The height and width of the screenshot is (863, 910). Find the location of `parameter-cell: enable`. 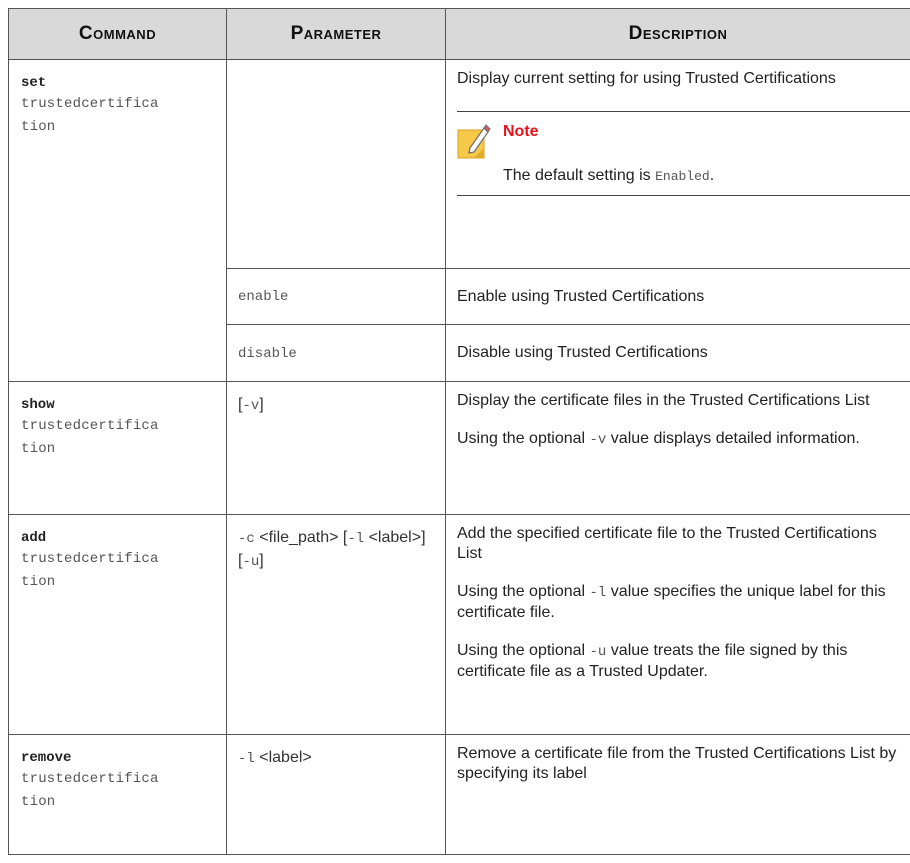

parameter-cell: enable is located at coordinates (336, 296).